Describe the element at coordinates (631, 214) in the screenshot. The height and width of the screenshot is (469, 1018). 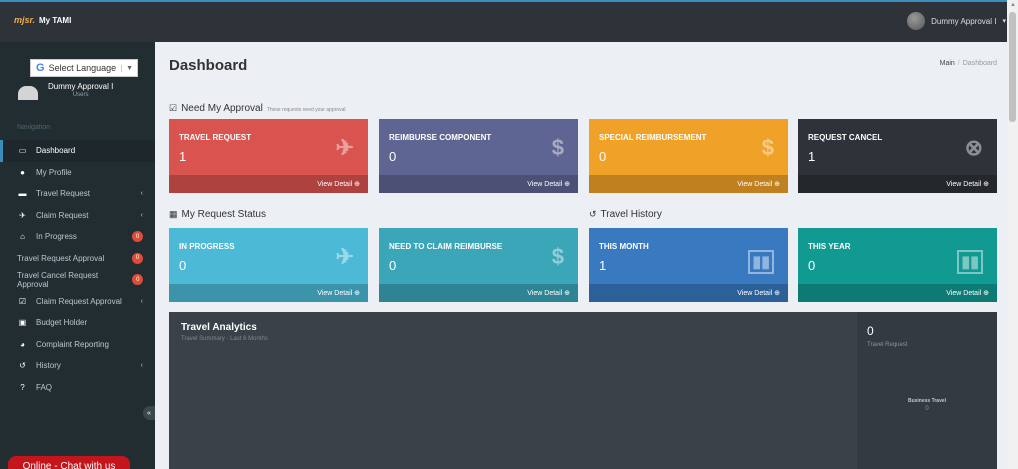
I see `section-title: Travel History` at that location.